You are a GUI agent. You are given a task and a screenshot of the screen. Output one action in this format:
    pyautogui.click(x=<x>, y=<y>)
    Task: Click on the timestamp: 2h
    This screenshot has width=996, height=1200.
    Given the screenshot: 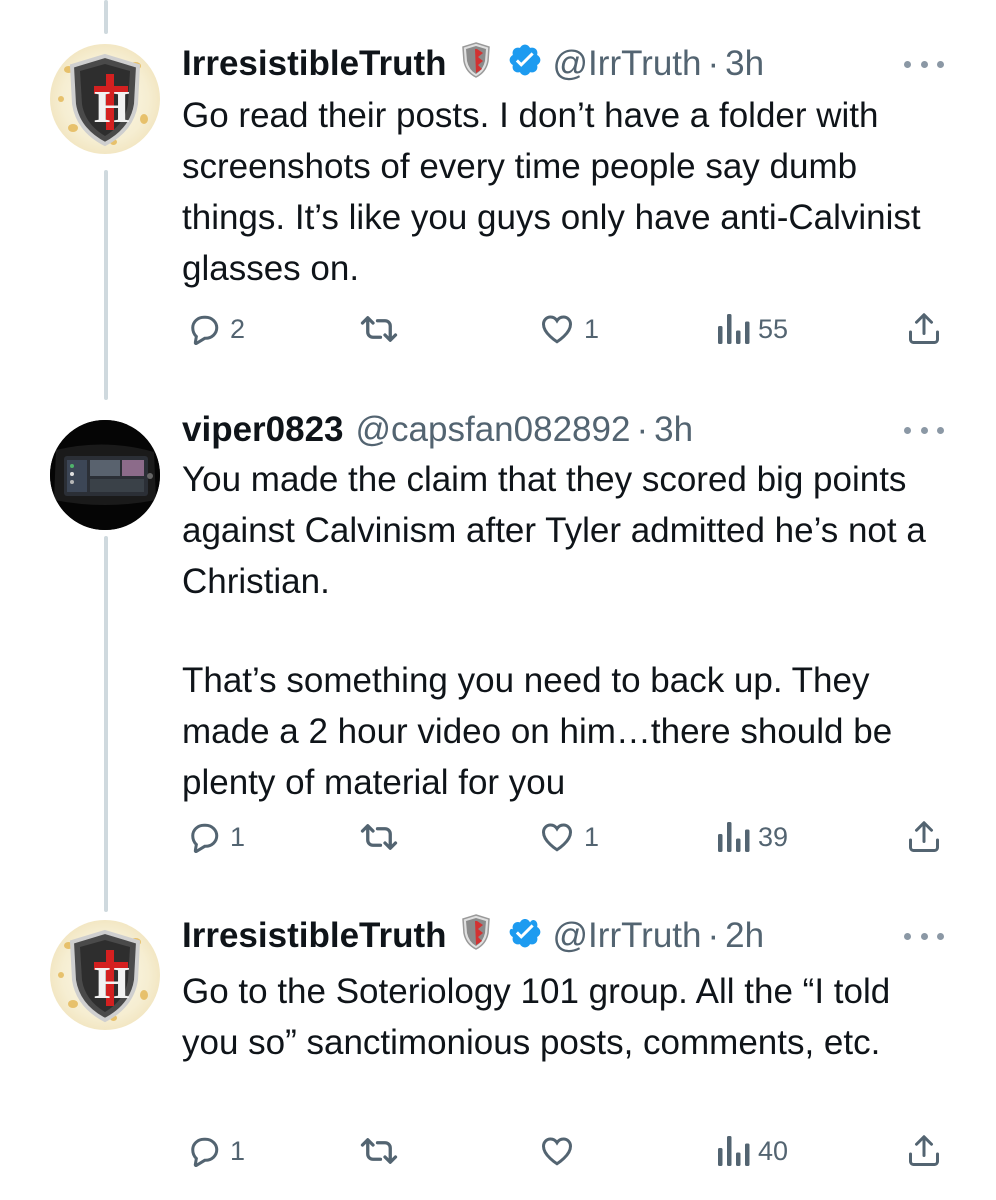 What is the action you would take?
    pyautogui.click(x=744, y=936)
    